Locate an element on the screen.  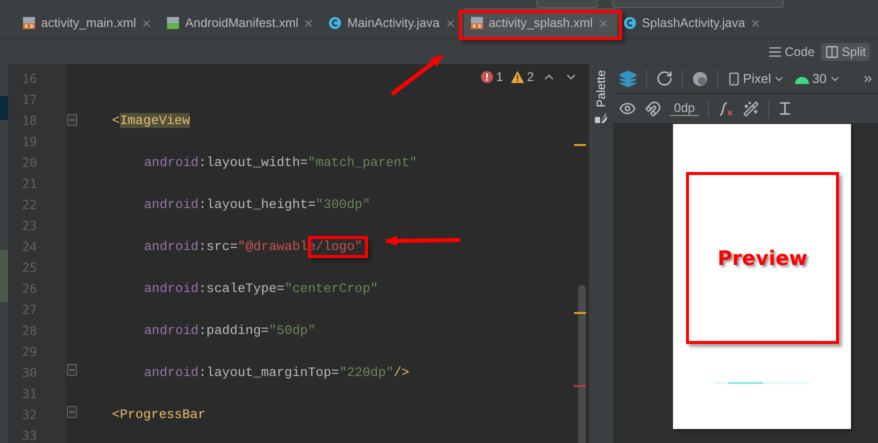
rotate-icon is located at coordinates (664, 78).